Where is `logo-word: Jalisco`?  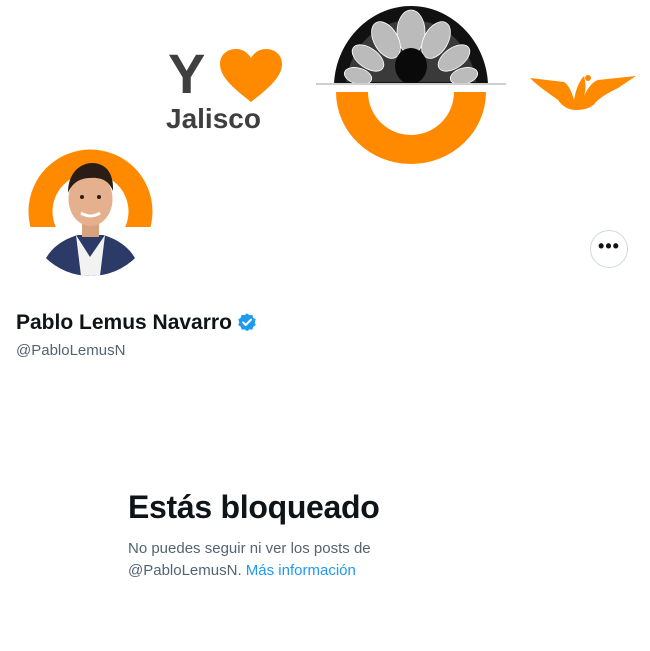 logo-word: Jalisco is located at coordinates (213, 118).